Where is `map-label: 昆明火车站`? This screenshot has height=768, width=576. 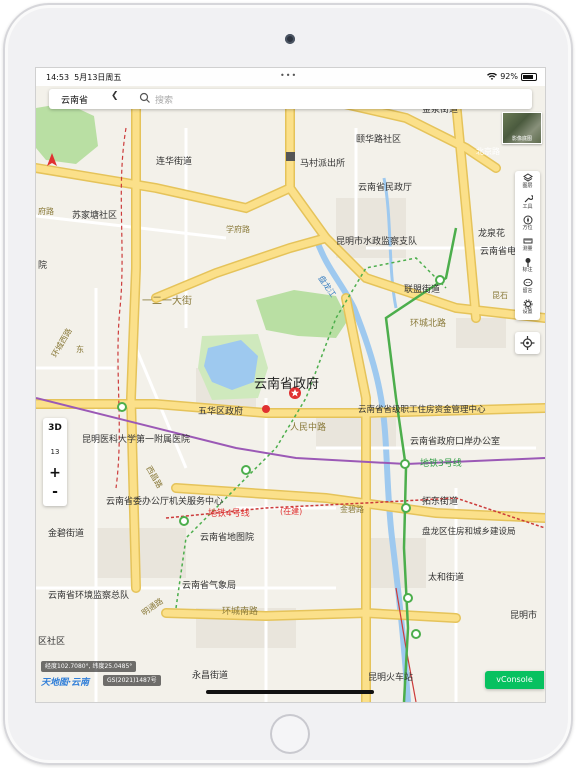
map-label: 昆明火车站 is located at coordinates (390, 677).